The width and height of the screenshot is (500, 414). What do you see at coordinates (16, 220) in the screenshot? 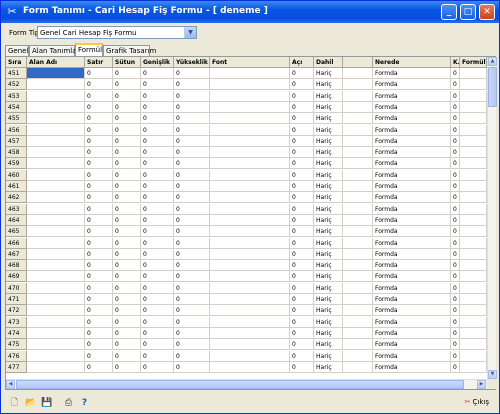
I see `row-number: 464` at bounding box center [16, 220].